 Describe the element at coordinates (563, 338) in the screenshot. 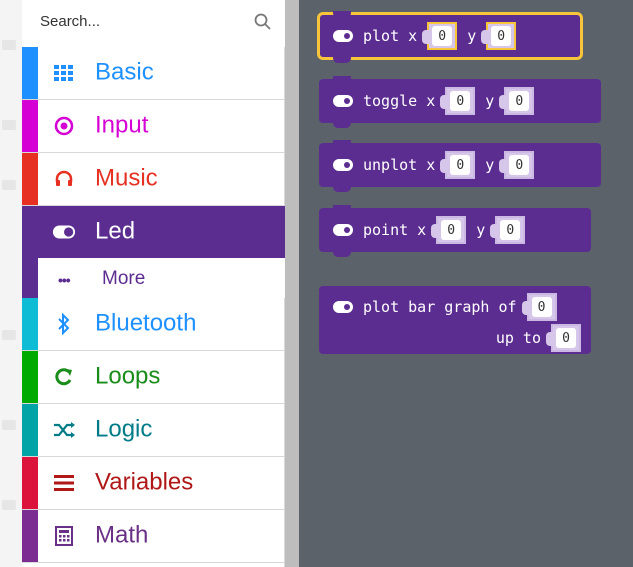

I see `up-to-input: 0` at that location.